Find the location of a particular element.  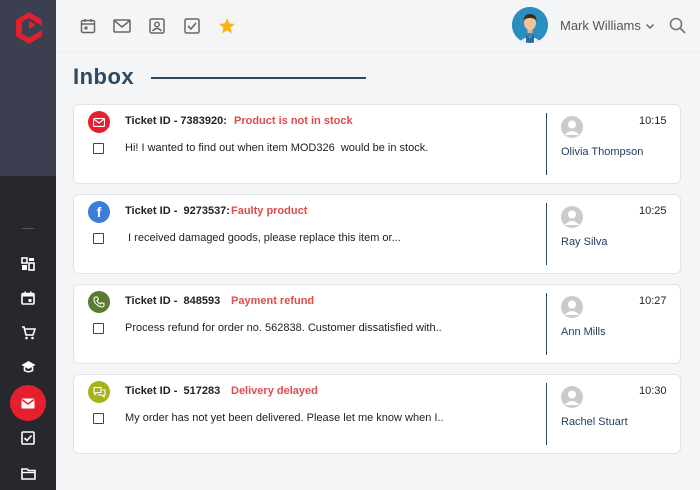

ticket-time: 10:15 is located at coordinates (653, 121).